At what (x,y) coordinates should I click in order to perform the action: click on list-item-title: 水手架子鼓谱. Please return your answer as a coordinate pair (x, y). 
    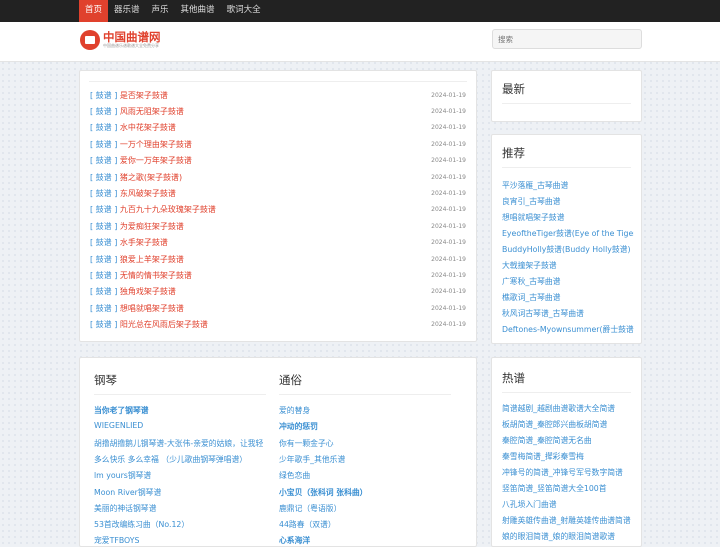
    Looking at the image, I should click on (144, 242).